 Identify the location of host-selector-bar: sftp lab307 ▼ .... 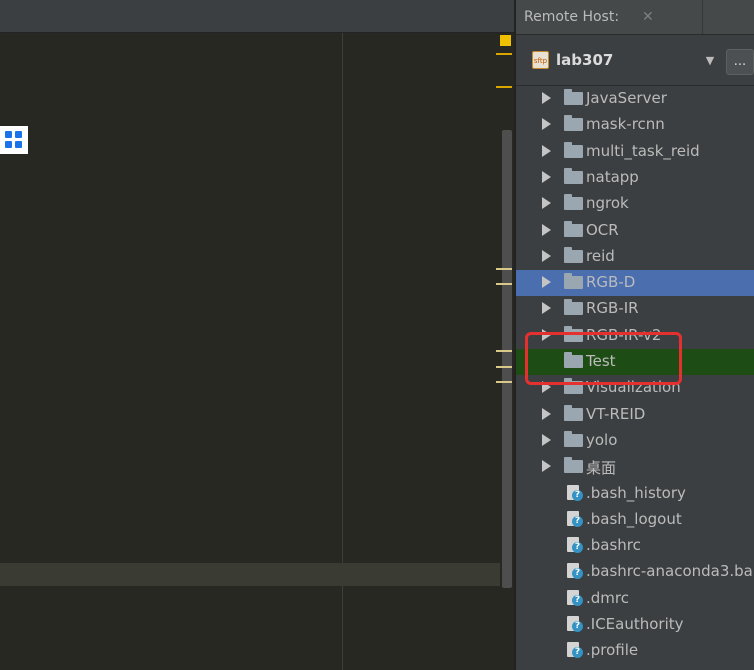
(635, 60).